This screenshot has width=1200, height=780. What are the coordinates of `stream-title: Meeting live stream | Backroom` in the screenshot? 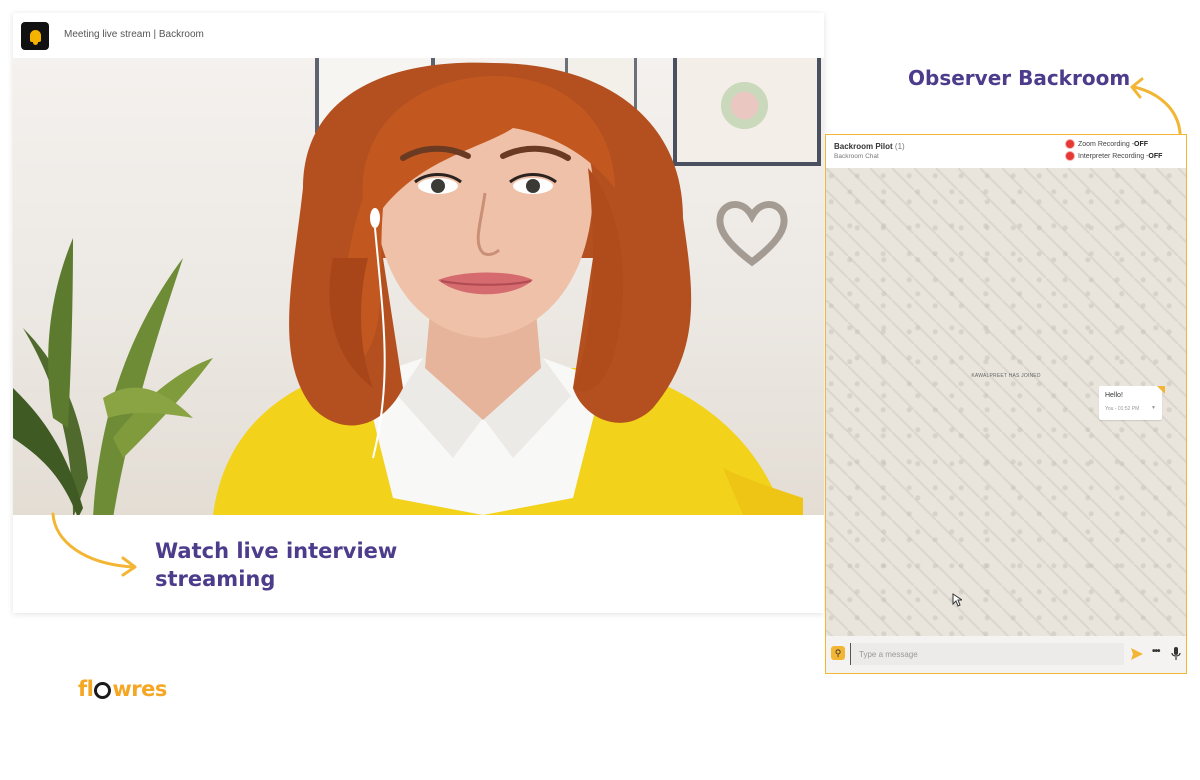 It's located at (134, 34).